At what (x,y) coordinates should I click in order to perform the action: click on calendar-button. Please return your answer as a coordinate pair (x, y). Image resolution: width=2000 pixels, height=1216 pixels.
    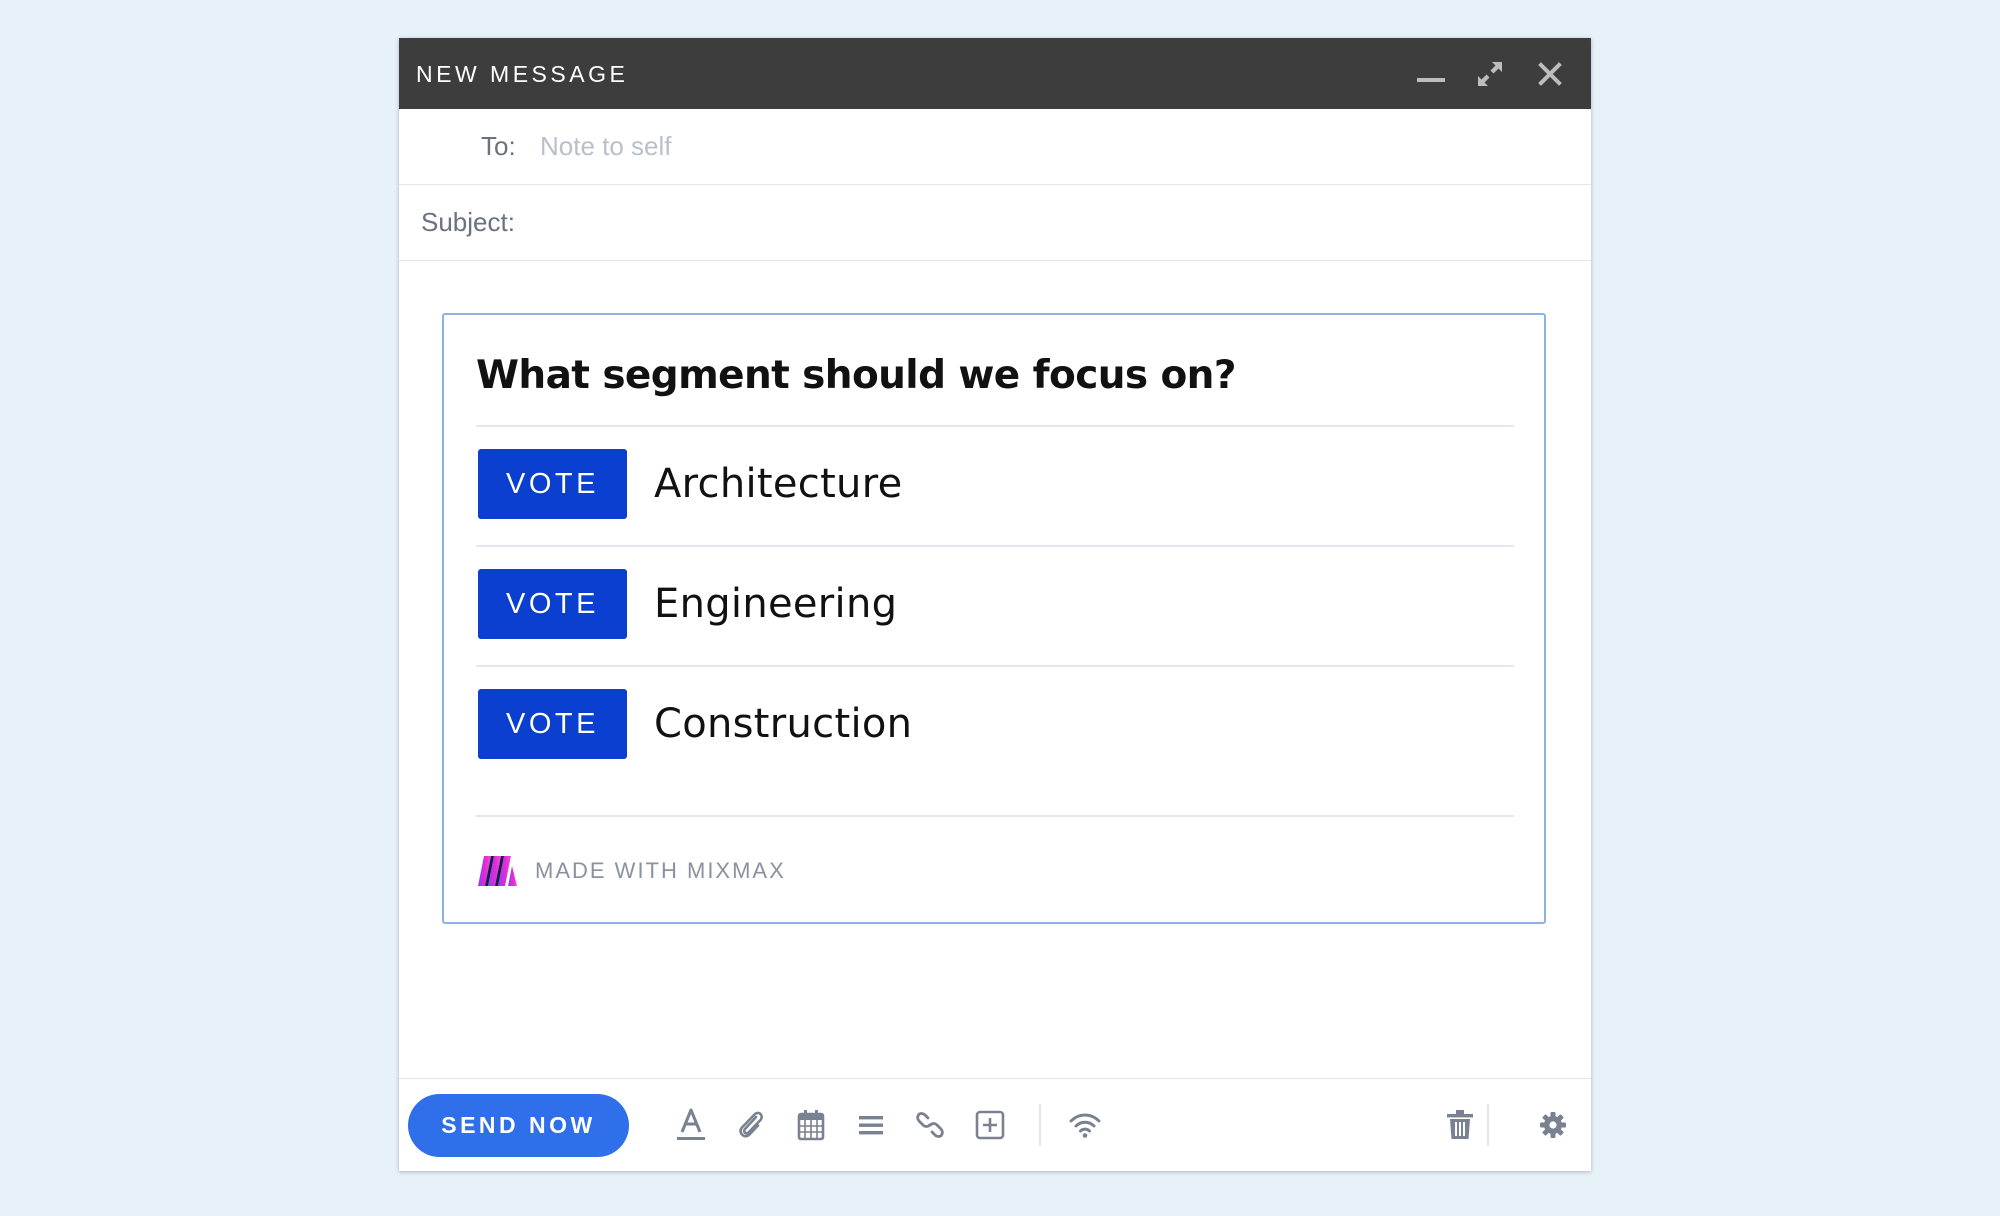
    Looking at the image, I should click on (811, 1125).